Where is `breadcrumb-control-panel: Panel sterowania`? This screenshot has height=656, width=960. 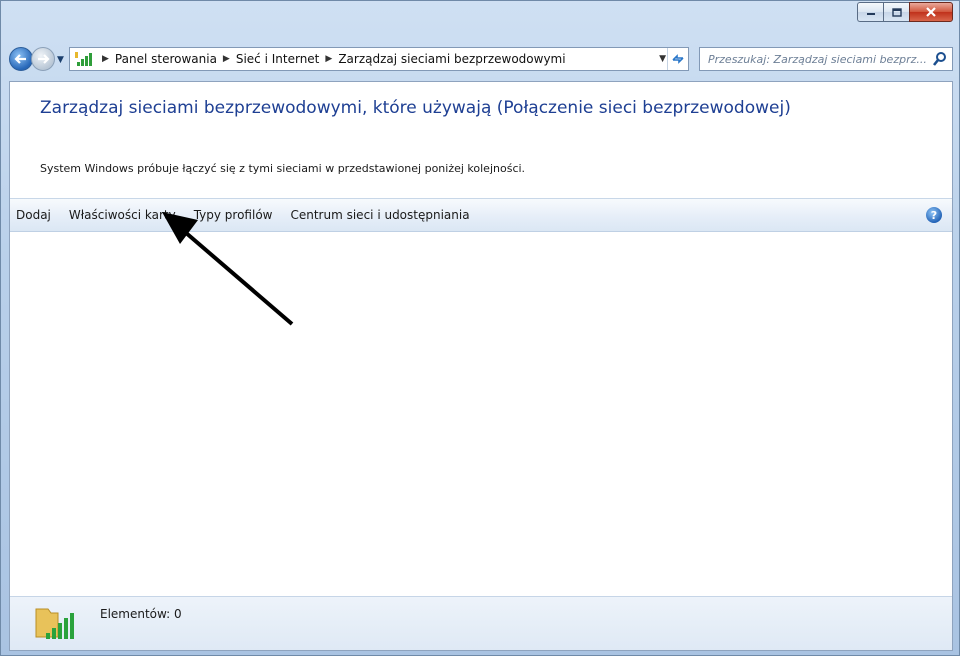 breadcrumb-control-panel: Panel sterowania is located at coordinates (166, 59).